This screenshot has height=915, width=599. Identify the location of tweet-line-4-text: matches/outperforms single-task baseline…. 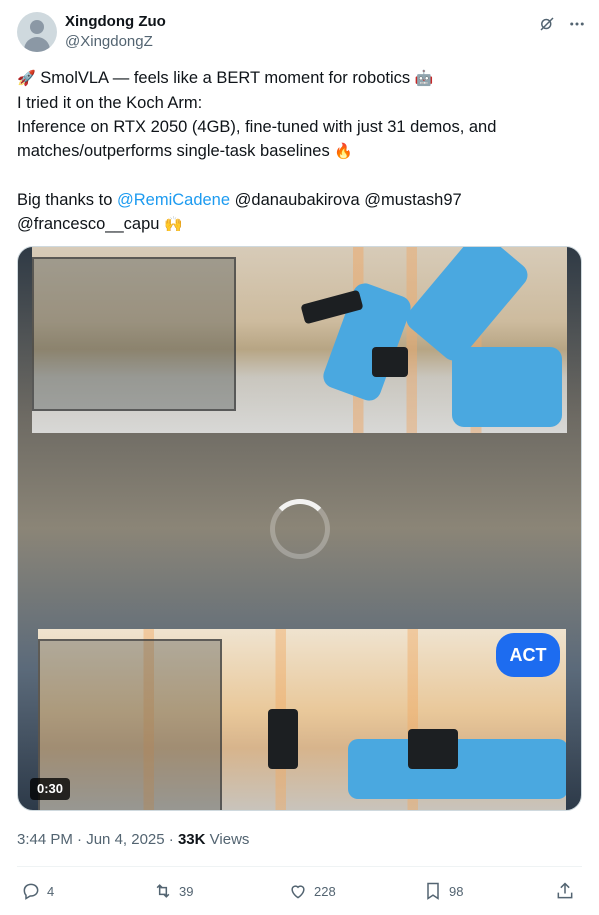
(173, 151).